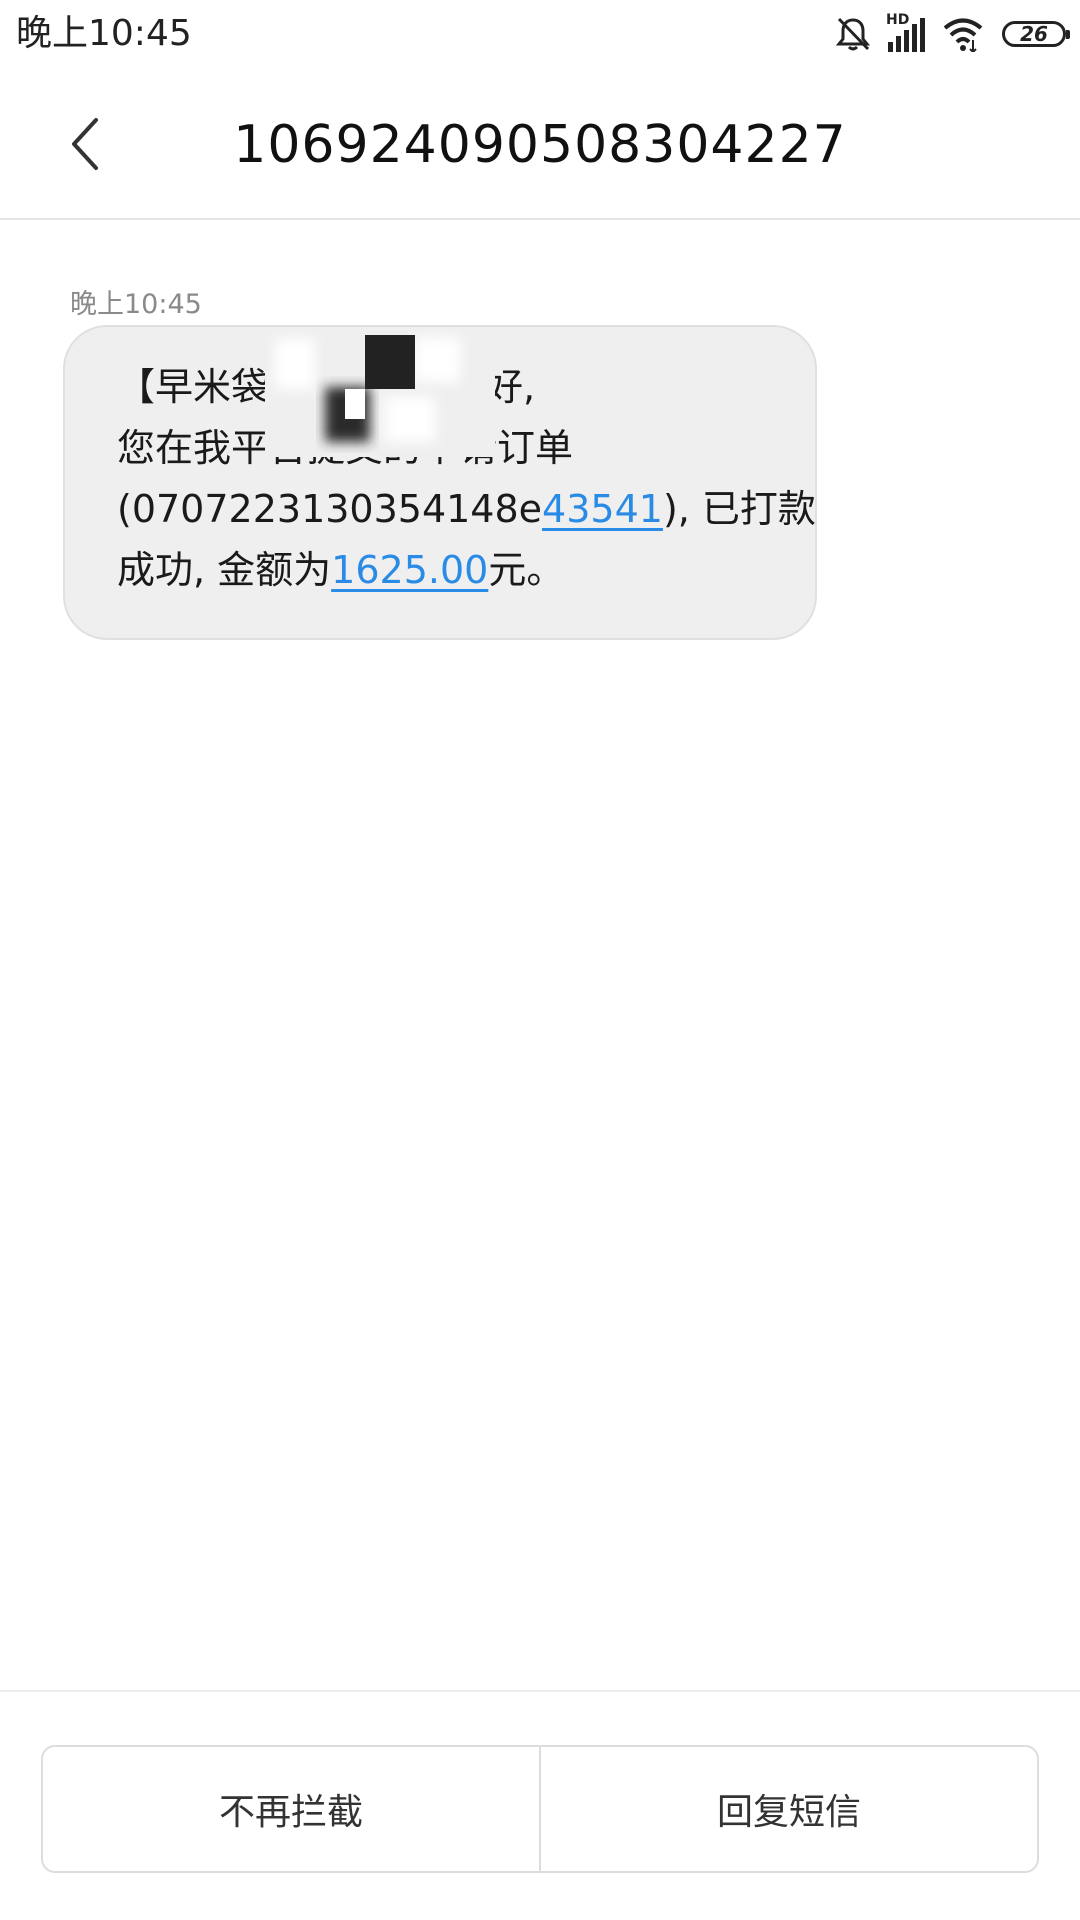 The image size is (1080, 1920). Describe the element at coordinates (212, 387) in the screenshot. I see `sender-brand: 【早米袋】` at that location.